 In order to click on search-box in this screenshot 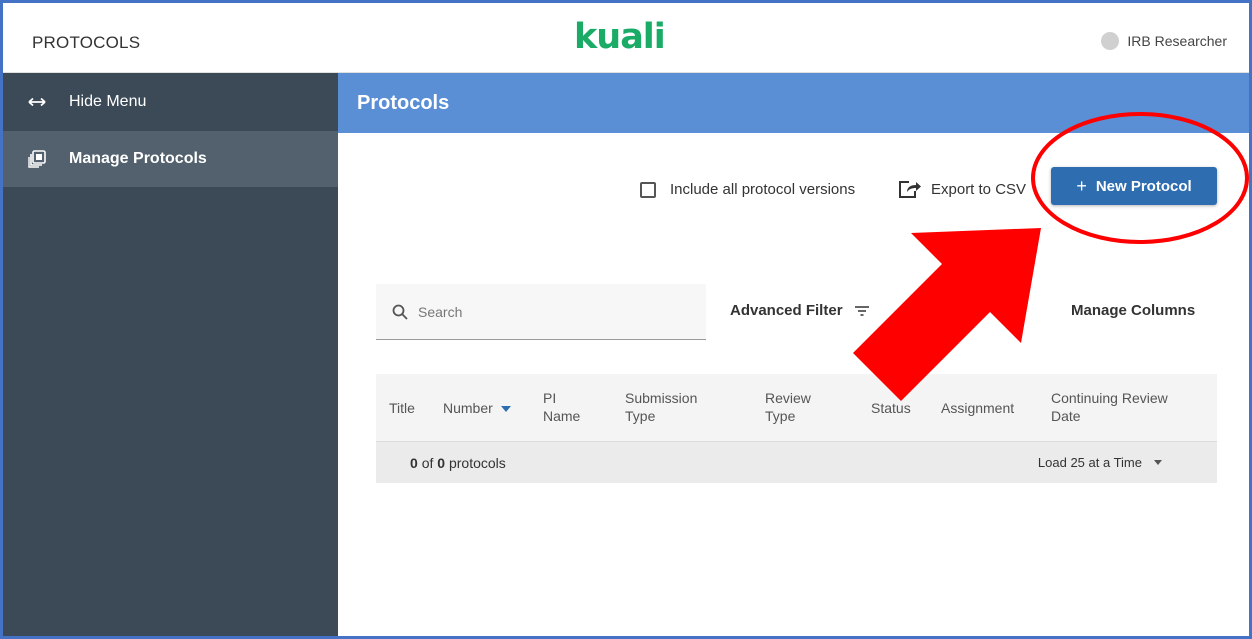, I will do `click(541, 312)`.